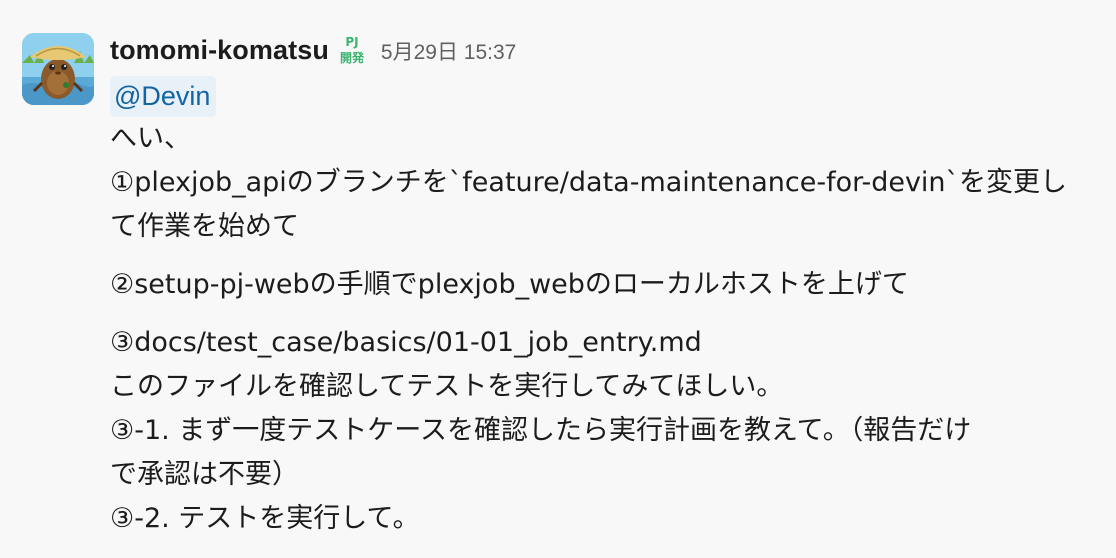 The height and width of the screenshot is (558, 1116). I want to click on mention-devin: @Devin, so click(163, 96).